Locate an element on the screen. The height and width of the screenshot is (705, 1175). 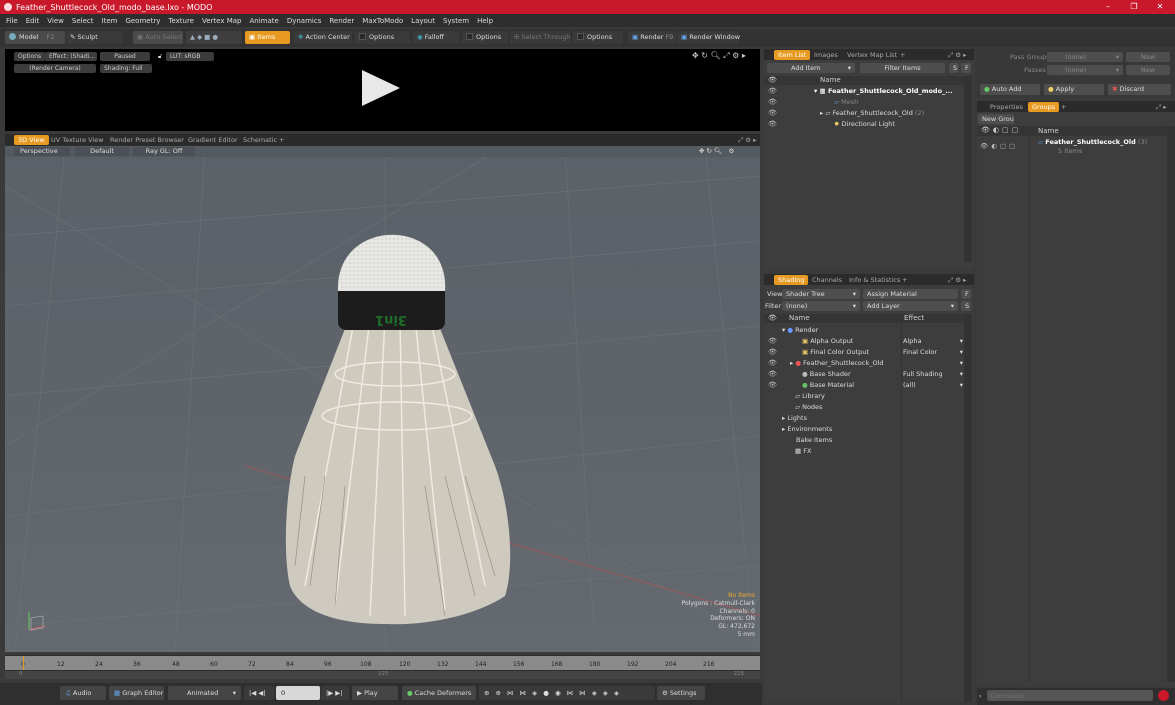
graph-editor-button: ▦ Graph Editor is located at coordinates (136, 693).